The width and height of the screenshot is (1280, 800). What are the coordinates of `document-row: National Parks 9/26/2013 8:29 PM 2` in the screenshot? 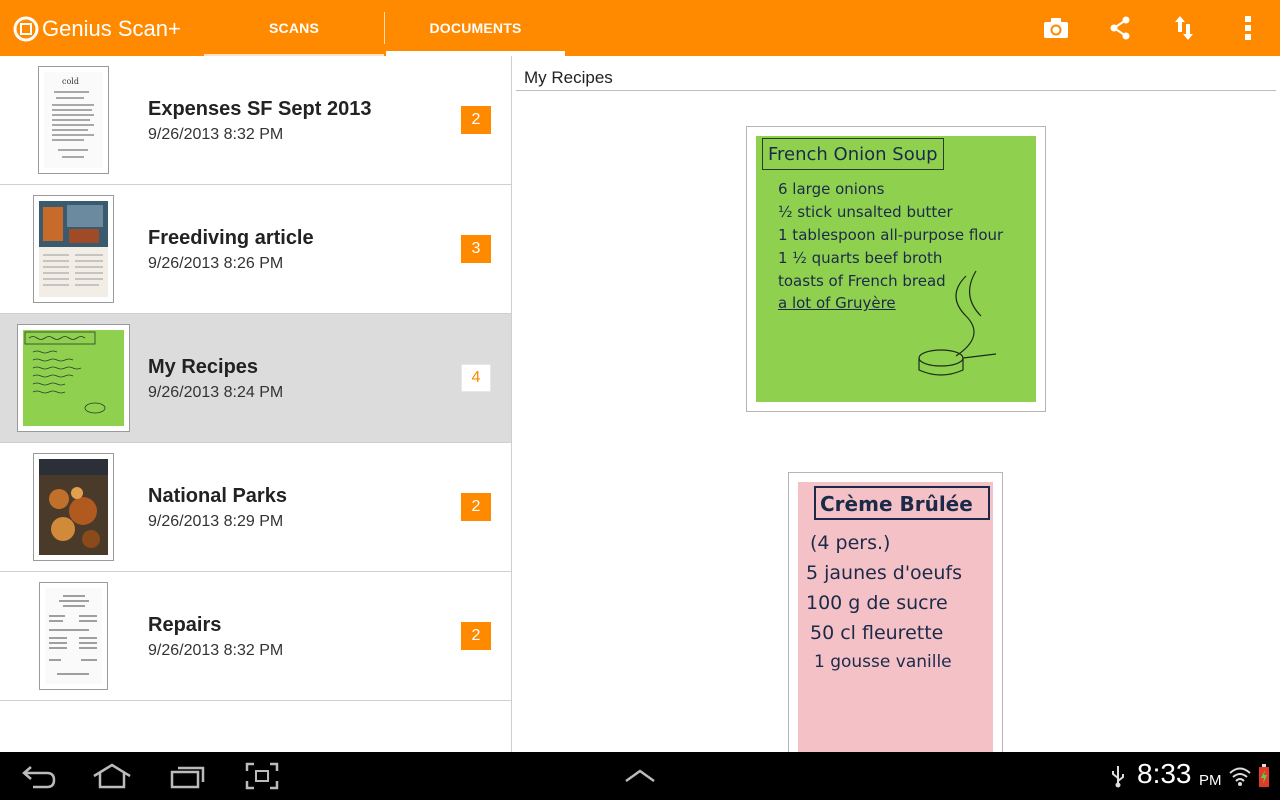 It's located at (255, 507).